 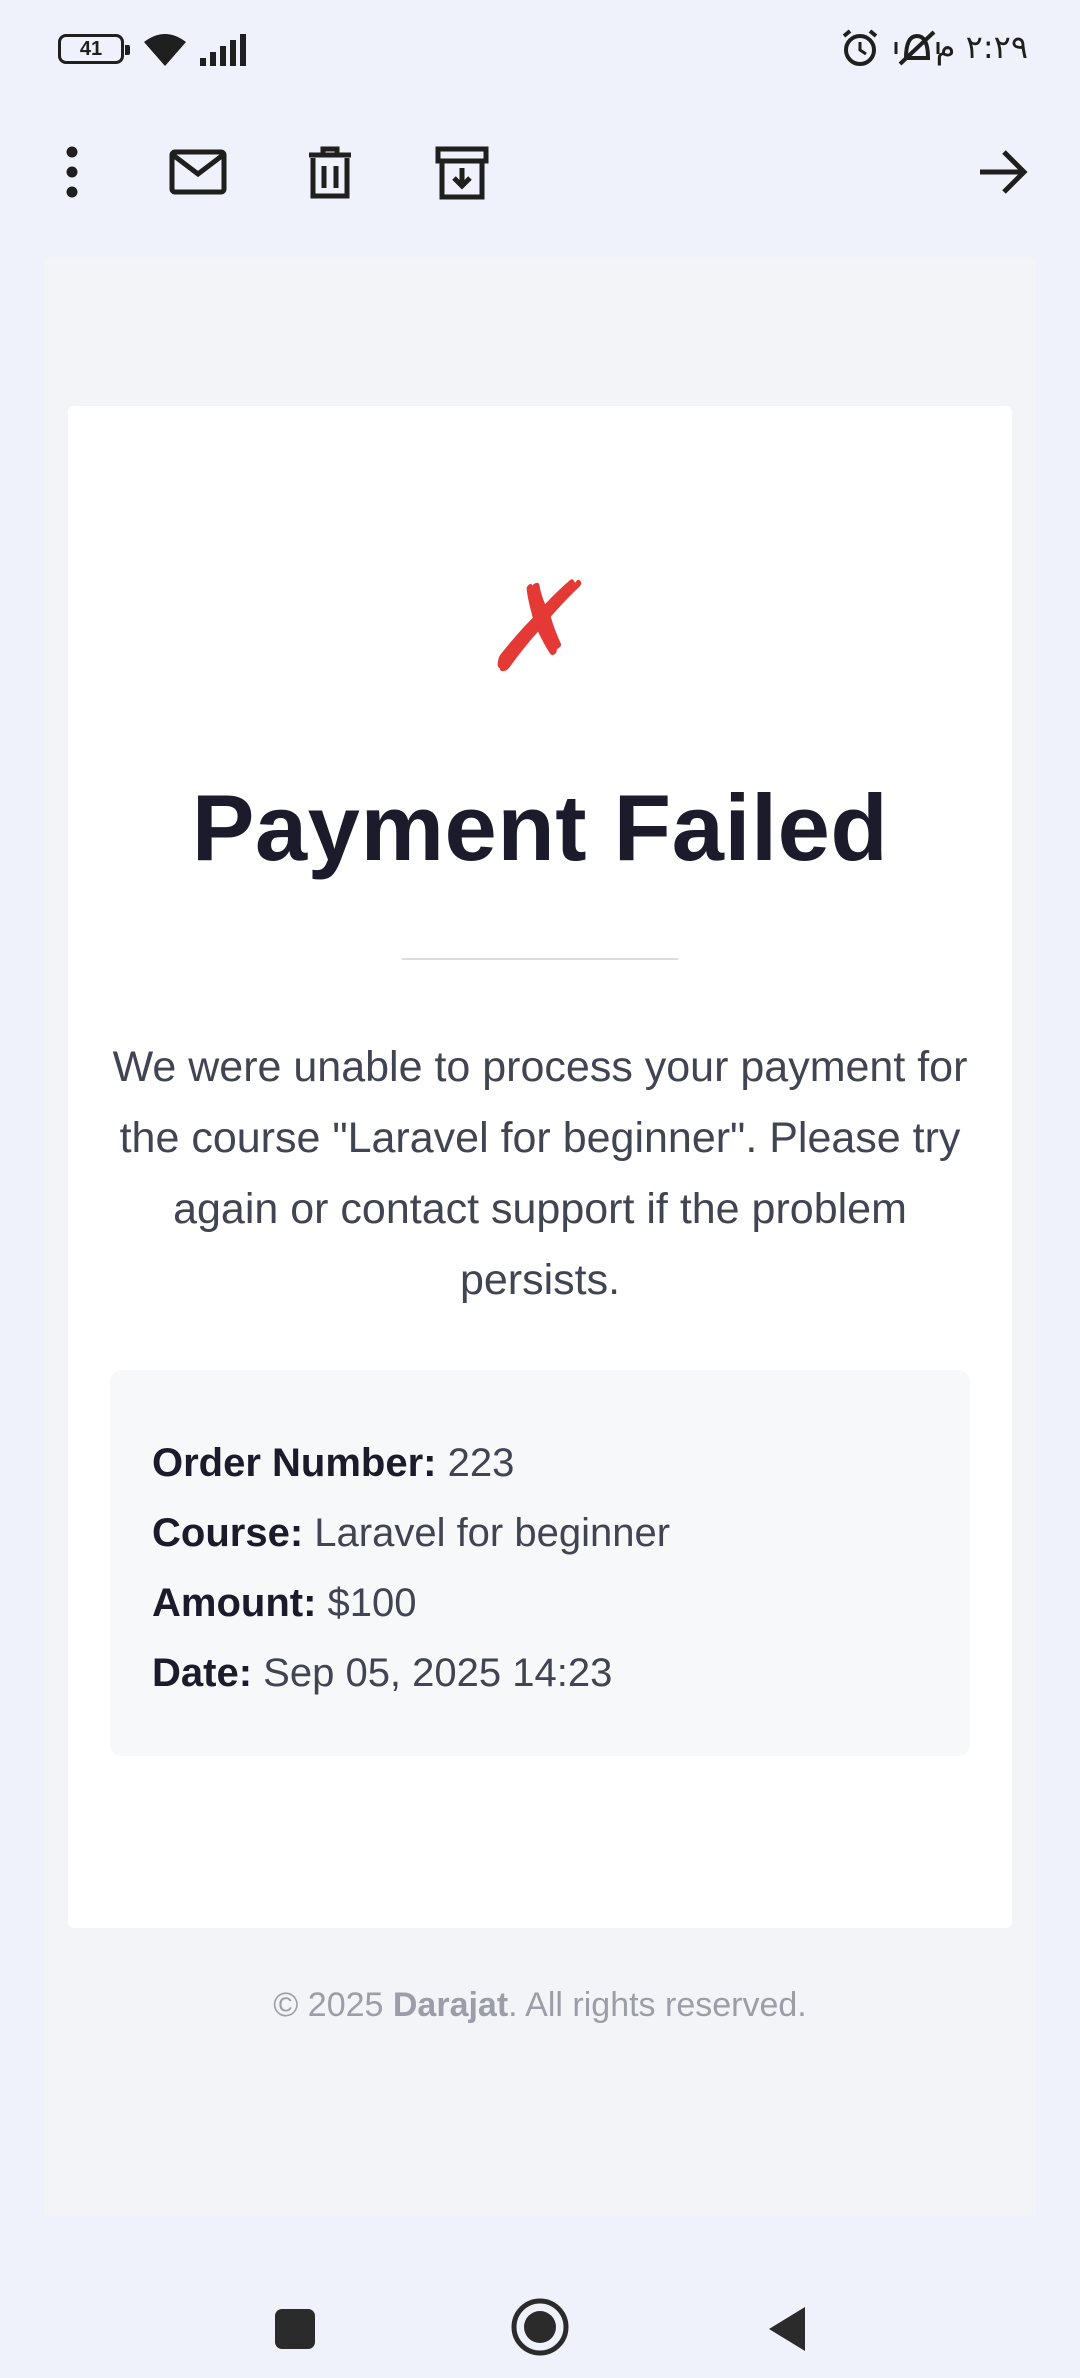 I want to click on vibrate-icon, so click(x=917, y=48).